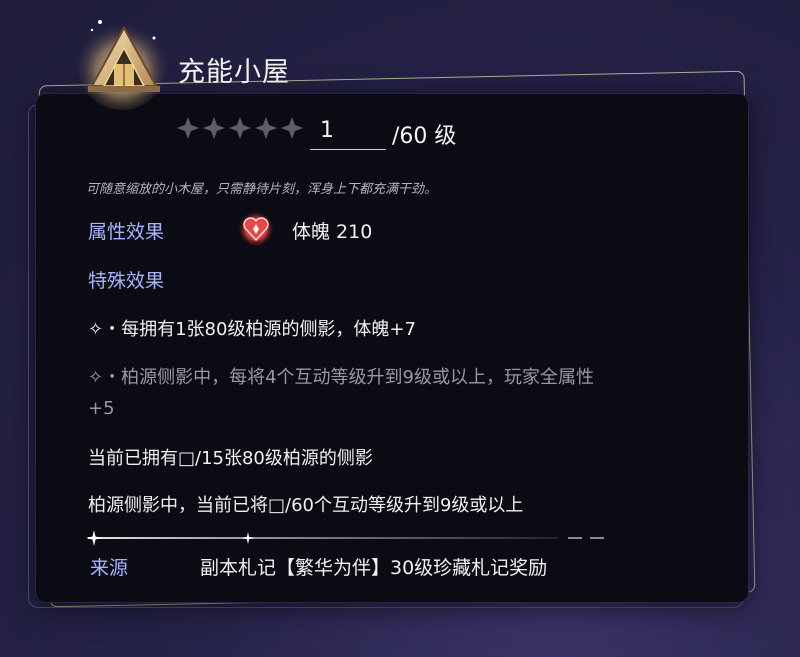 The height and width of the screenshot is (657, 800). Describe the element at coordinates (332, 232) in the screenshot. I see `attribute-value: 体魄 210` at that location.